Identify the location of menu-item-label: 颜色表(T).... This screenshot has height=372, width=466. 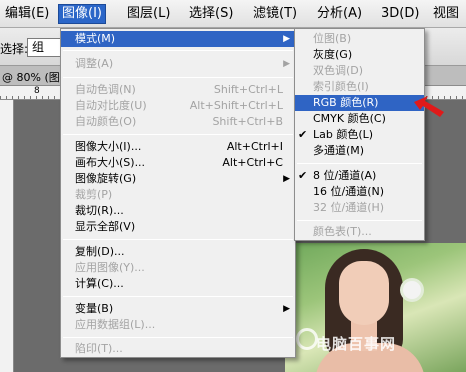
(342, 231).